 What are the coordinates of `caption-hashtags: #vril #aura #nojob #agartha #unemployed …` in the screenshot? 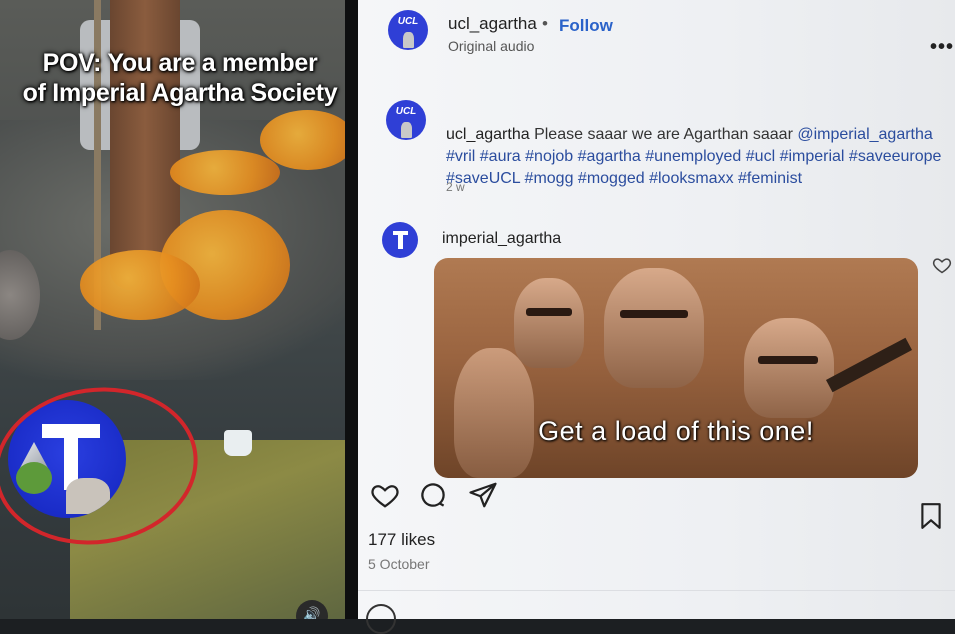 It's located at (693, 167).